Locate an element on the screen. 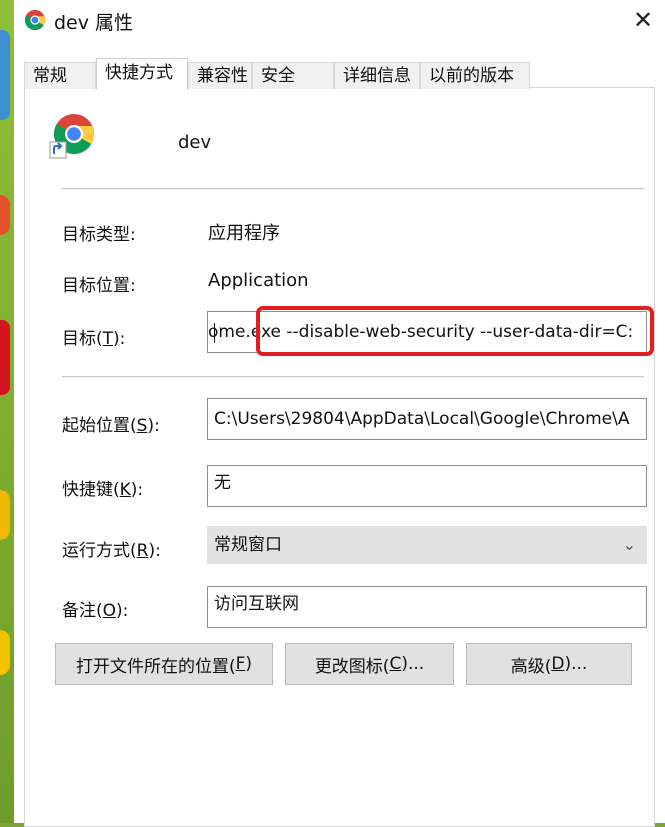 This screenshot has height=827, width=665. close-icon: ✕ is located at coordinates (643, 20).